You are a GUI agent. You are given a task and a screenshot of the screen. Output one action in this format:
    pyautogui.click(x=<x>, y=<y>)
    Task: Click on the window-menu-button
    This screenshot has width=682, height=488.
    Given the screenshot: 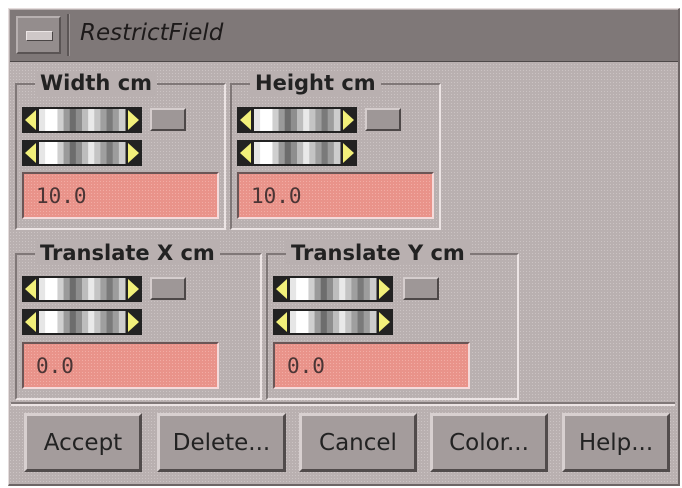 What is the action you would take?
    pyautogui.click(x=38, y=35)
    